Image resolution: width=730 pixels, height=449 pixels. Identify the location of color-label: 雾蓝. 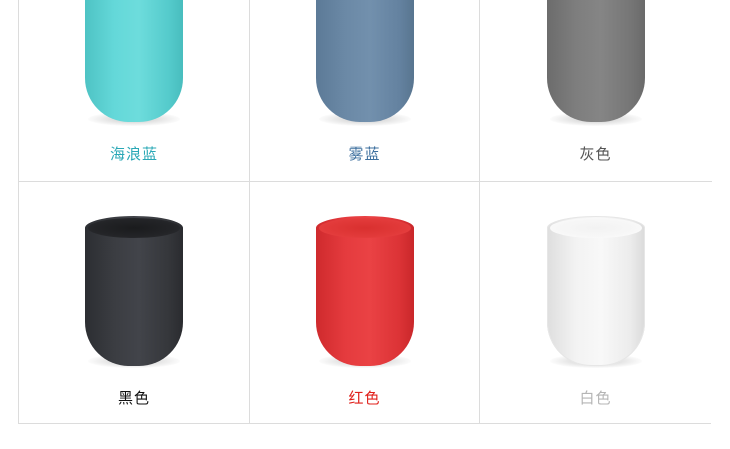
(364, 154).